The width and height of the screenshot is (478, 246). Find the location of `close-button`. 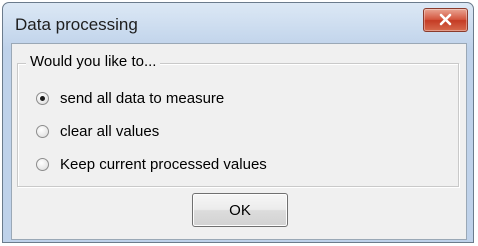

close-button is located at coordinates (445, 20).